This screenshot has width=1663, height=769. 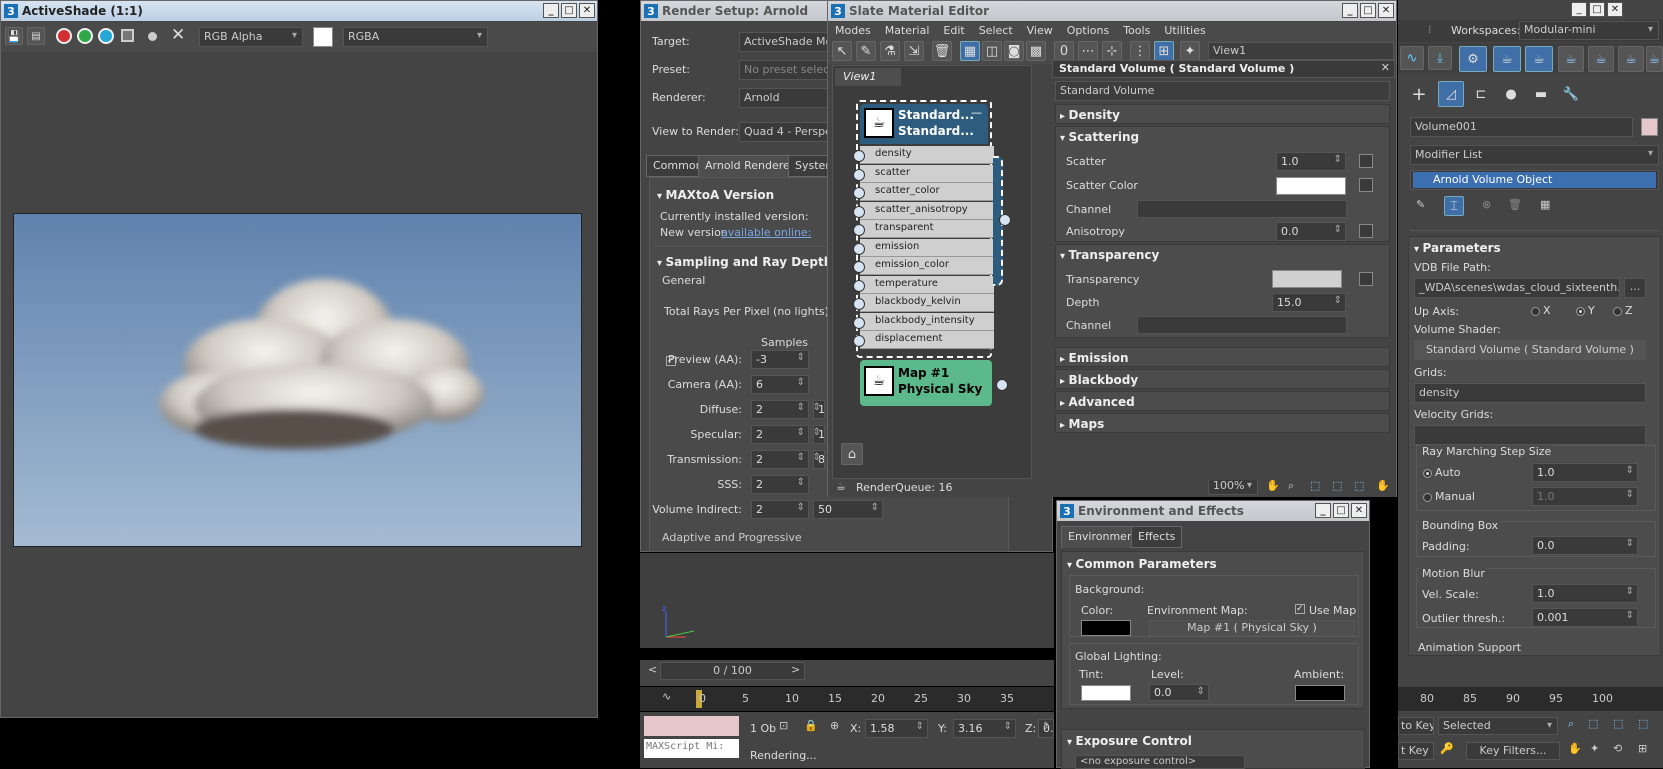 I want to click on volume-shader-button: Standard Volume ( Standard Volume ), so click(x=1530, y=350).